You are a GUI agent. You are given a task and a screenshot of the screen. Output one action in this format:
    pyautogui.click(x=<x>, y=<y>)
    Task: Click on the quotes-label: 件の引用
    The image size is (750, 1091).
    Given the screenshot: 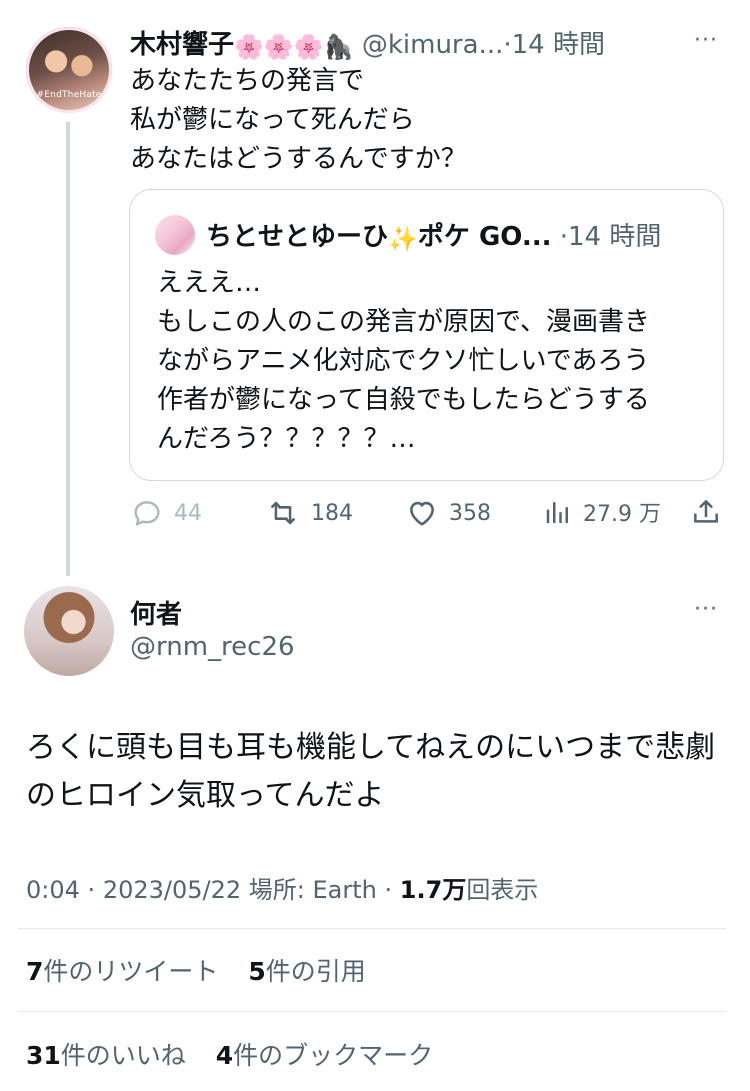 What is the action you would take?
    pyautogui.click(x=315, y=971)
    